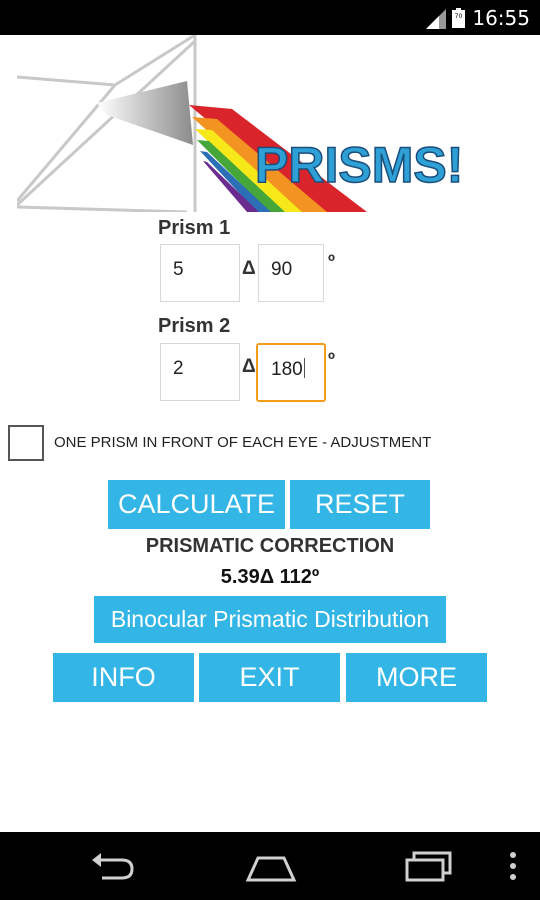 This screenshot has height=900, width=540. What do you see at coordinates (270, 577) in the screenshot?
I see `prismatic-correction-value: 5.39Δ 112º` at bounding box center [270, 577].